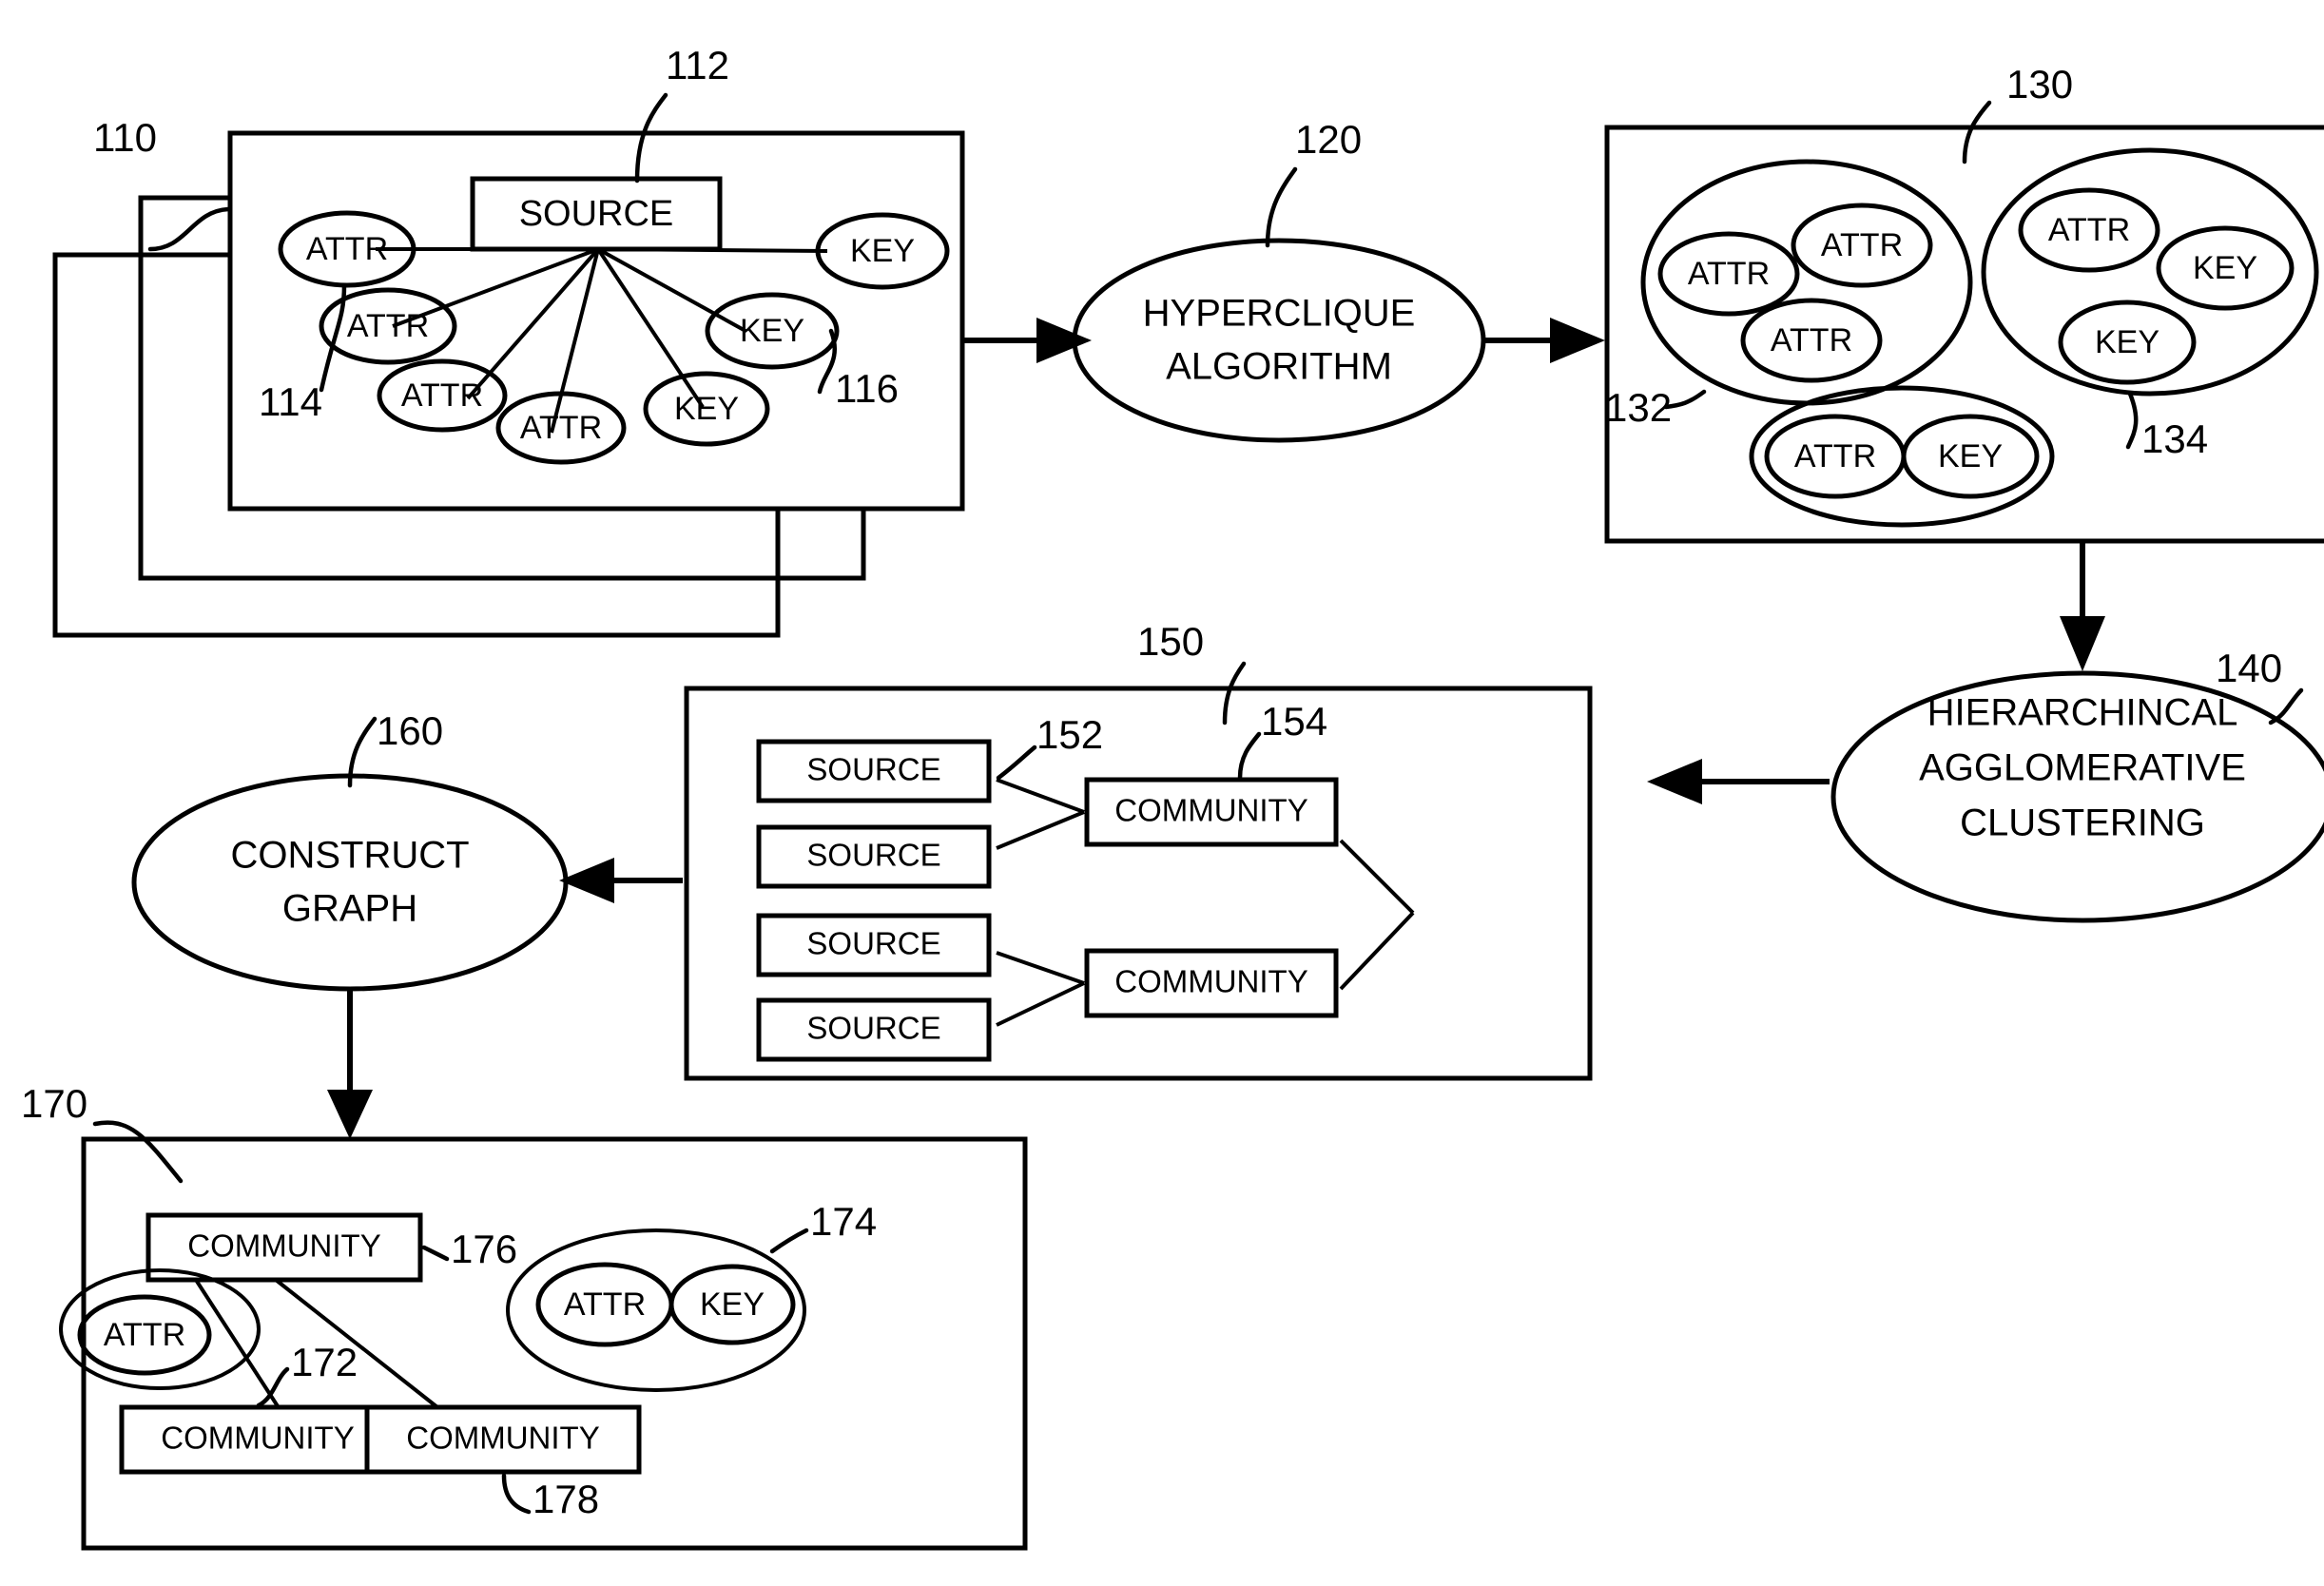 The height and width of the screenshot is (1586, 2324). I want to click on community-box-bottom-left-label: COMMUNITY, so click(257, 1438).